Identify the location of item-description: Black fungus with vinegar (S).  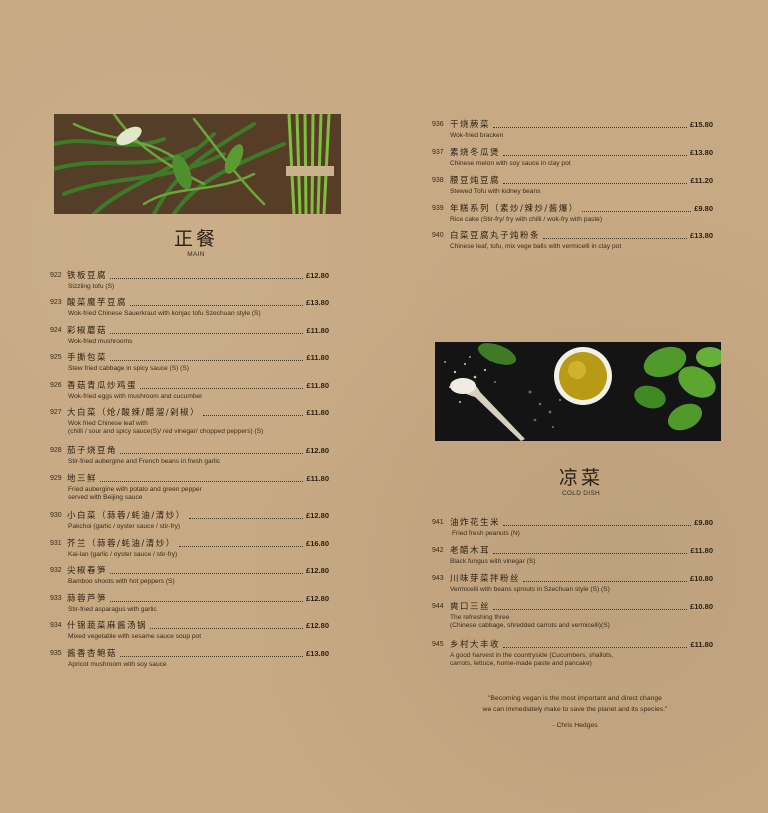
(493, 561).